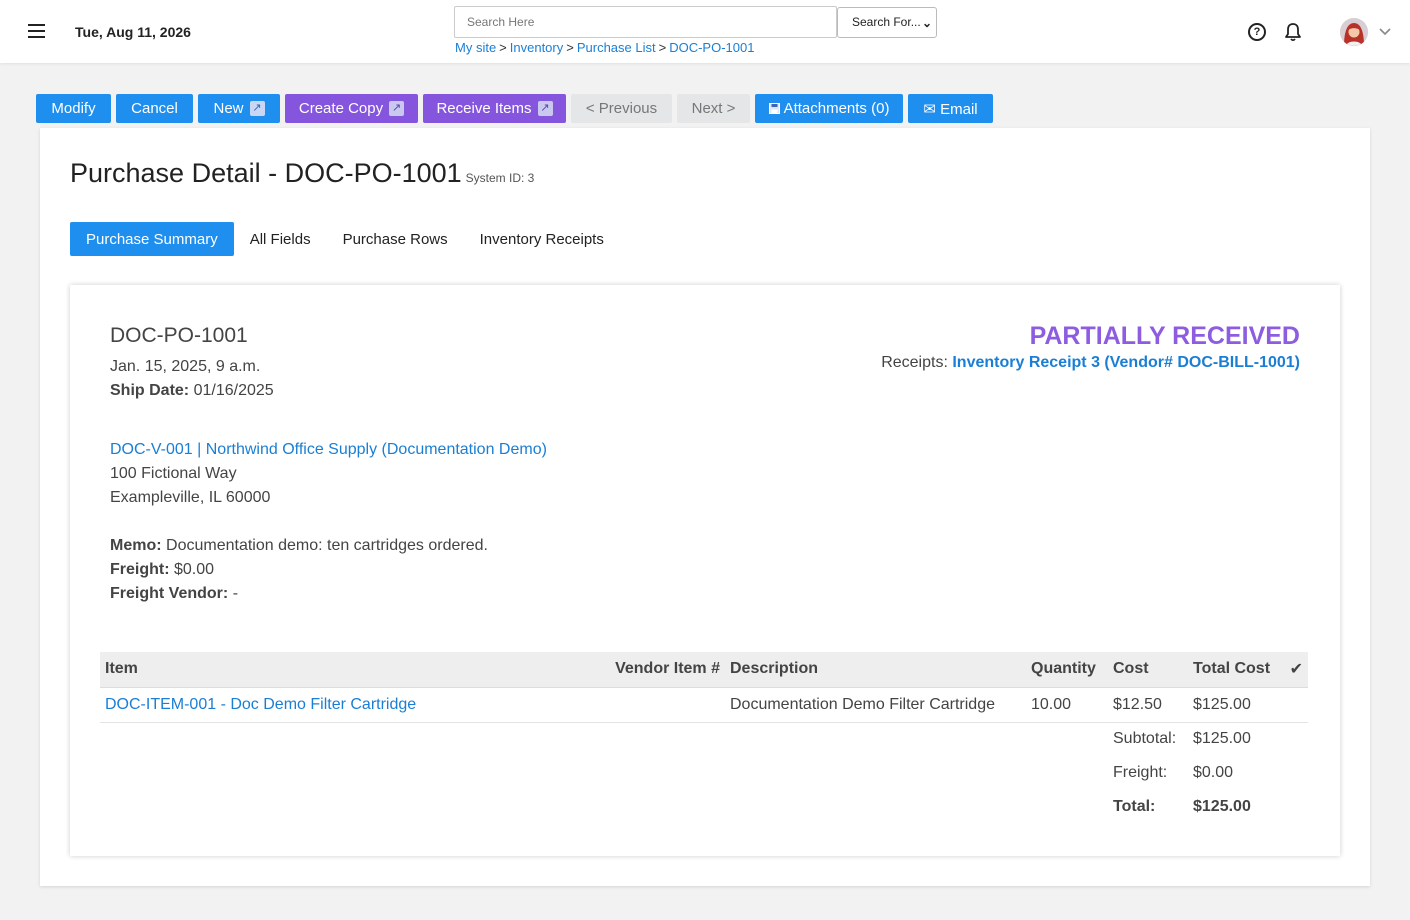  I want to click on col-quantity: Quantity, so click(1067, 670).